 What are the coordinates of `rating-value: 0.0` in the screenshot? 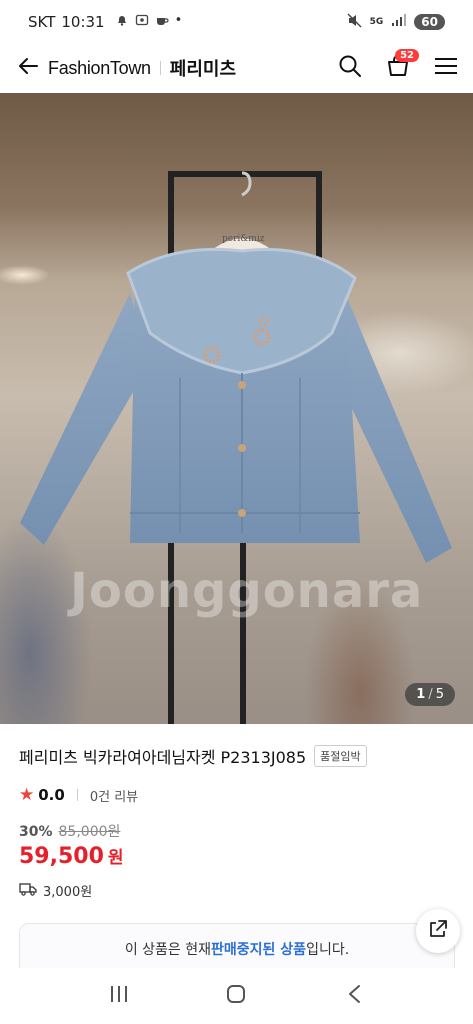 It's located at (51, 795).